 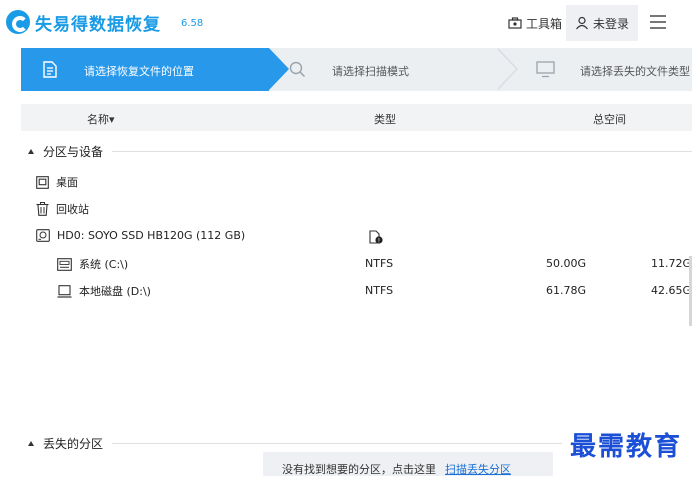 What do you see at coordinates (43, 235) in the screenshot?
I see `hard-disk-icon` at bounding box center [43, 235].